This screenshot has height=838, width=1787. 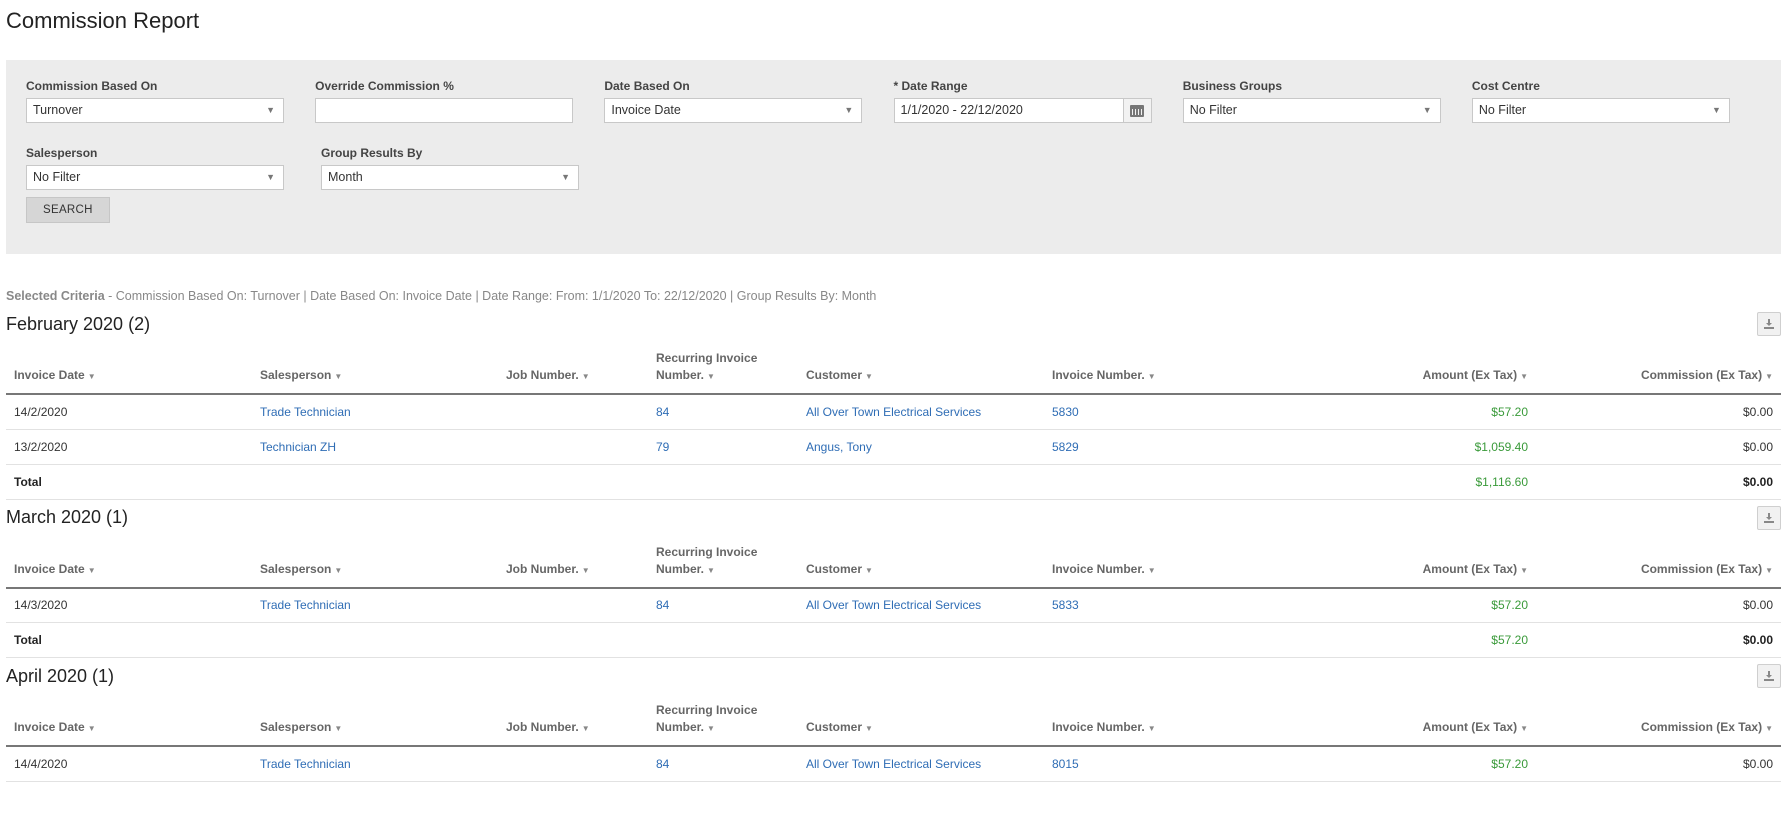 I want to click on override-commission-input, so click(x=444, y=110).